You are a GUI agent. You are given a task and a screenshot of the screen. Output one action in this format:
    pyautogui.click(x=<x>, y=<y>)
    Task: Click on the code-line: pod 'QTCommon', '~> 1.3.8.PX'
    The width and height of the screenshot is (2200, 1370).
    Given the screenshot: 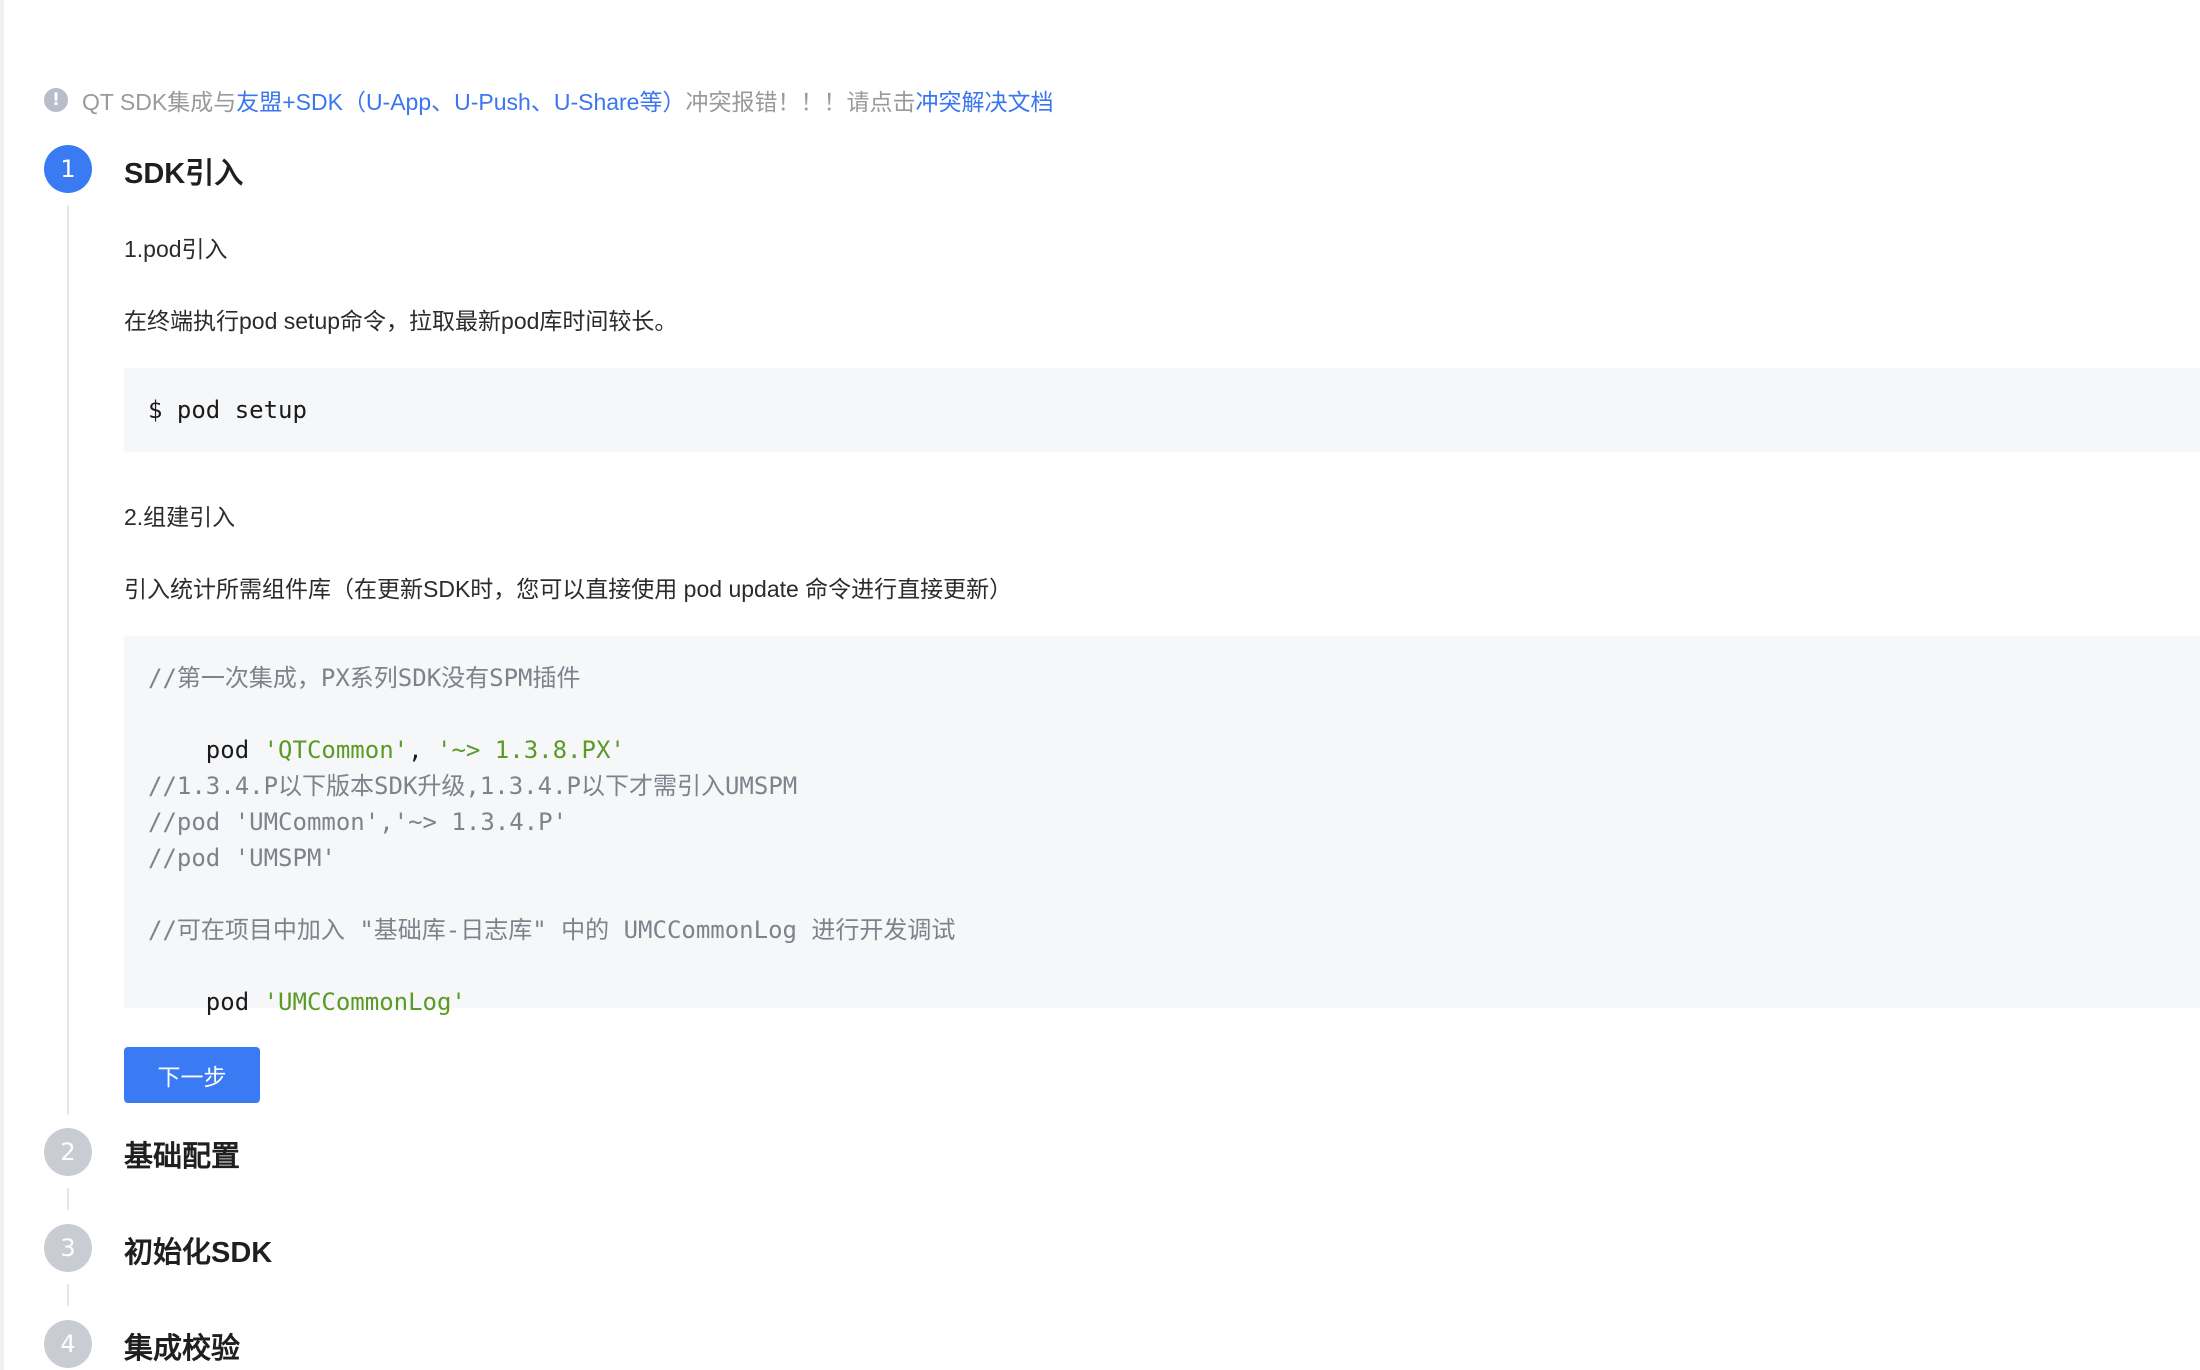 What is the action you would take?
    pyautogui.click(x=386, y=730)
    